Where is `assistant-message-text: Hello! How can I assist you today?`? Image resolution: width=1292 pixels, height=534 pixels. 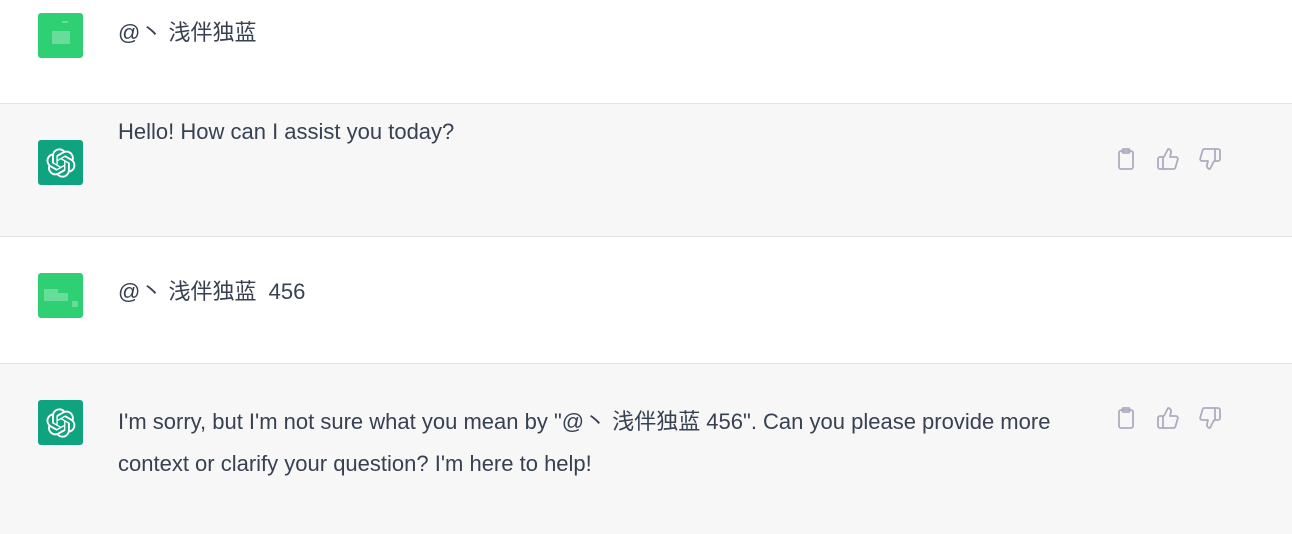
assistant-message-text: Hello! How can I assist you today? is located at coordinates (286, 131).